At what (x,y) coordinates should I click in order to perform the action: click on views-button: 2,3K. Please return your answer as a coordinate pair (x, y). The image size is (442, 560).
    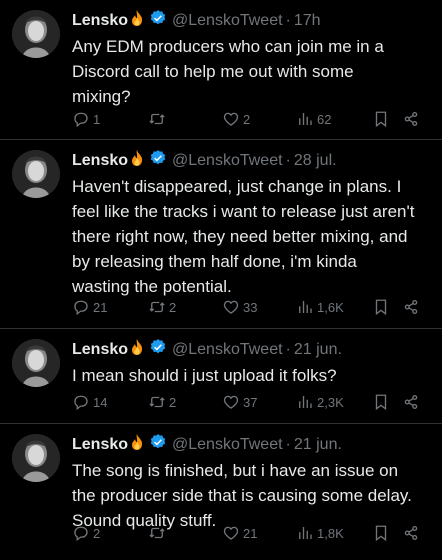
    Looking at the image, I should click on (320, 402).